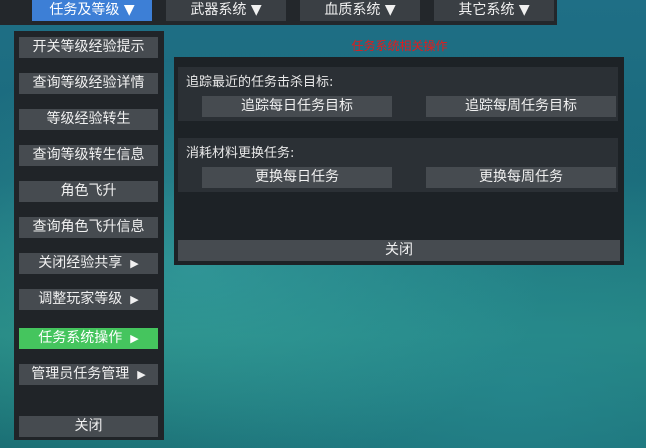  What do you see at coordinates (521, 106) in the screenshot?
I see `track-weekly-target-button: 追踪每周任务目标` at bounding box center [521, 106].